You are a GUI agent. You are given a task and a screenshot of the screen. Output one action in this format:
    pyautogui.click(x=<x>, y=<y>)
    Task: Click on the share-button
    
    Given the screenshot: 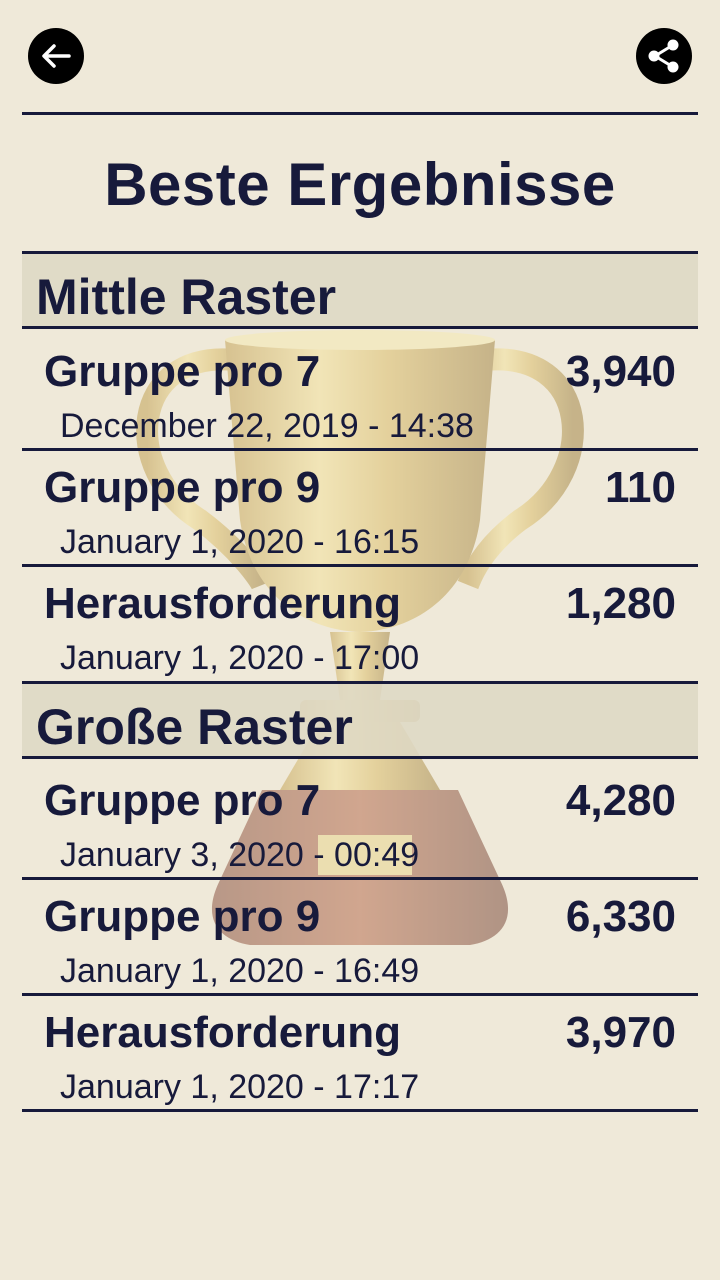 What is the action you would take?
    pyautogui.click(x=664, y=56)
    